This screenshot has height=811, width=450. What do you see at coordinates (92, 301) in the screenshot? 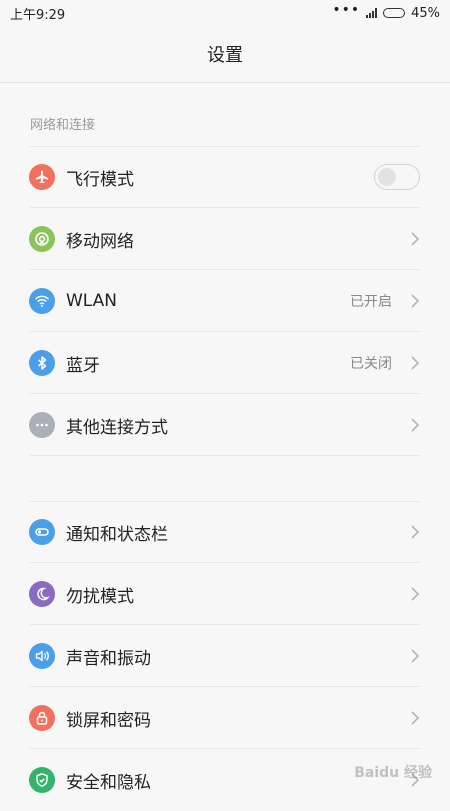
I see `setting-label: WLAN` at bounding box center [92, 301].